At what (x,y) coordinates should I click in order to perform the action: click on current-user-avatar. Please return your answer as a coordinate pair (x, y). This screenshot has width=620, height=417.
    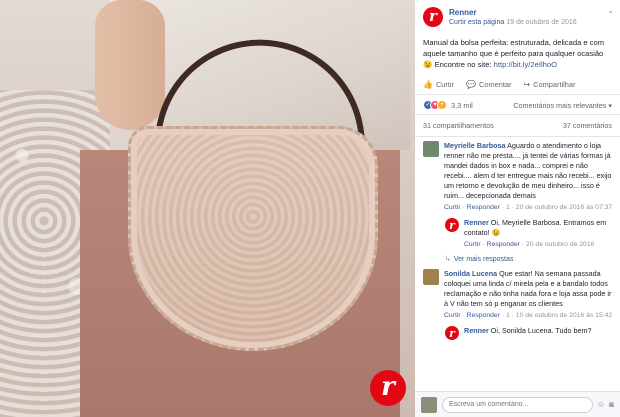
    Looking at the image, I should click on (429, 404).